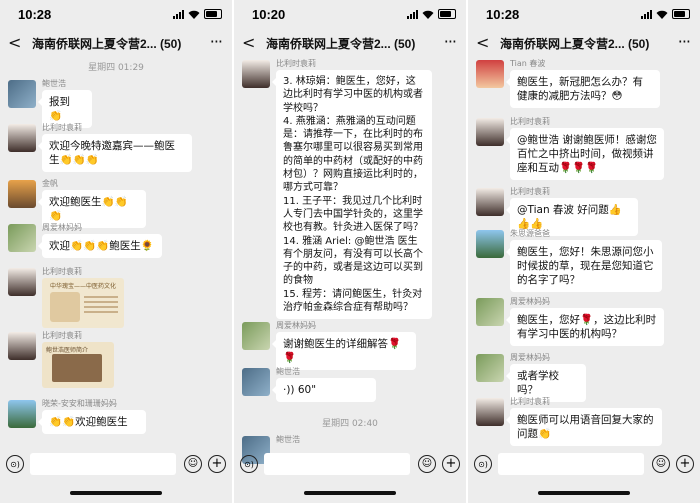 The width and height of the screenshot is (700, 503). Describe the element at coordinates (100, 246) in the screenshot. I see `message-bubble: 欢迎👏👏👏鲍医生🌻` at that location.